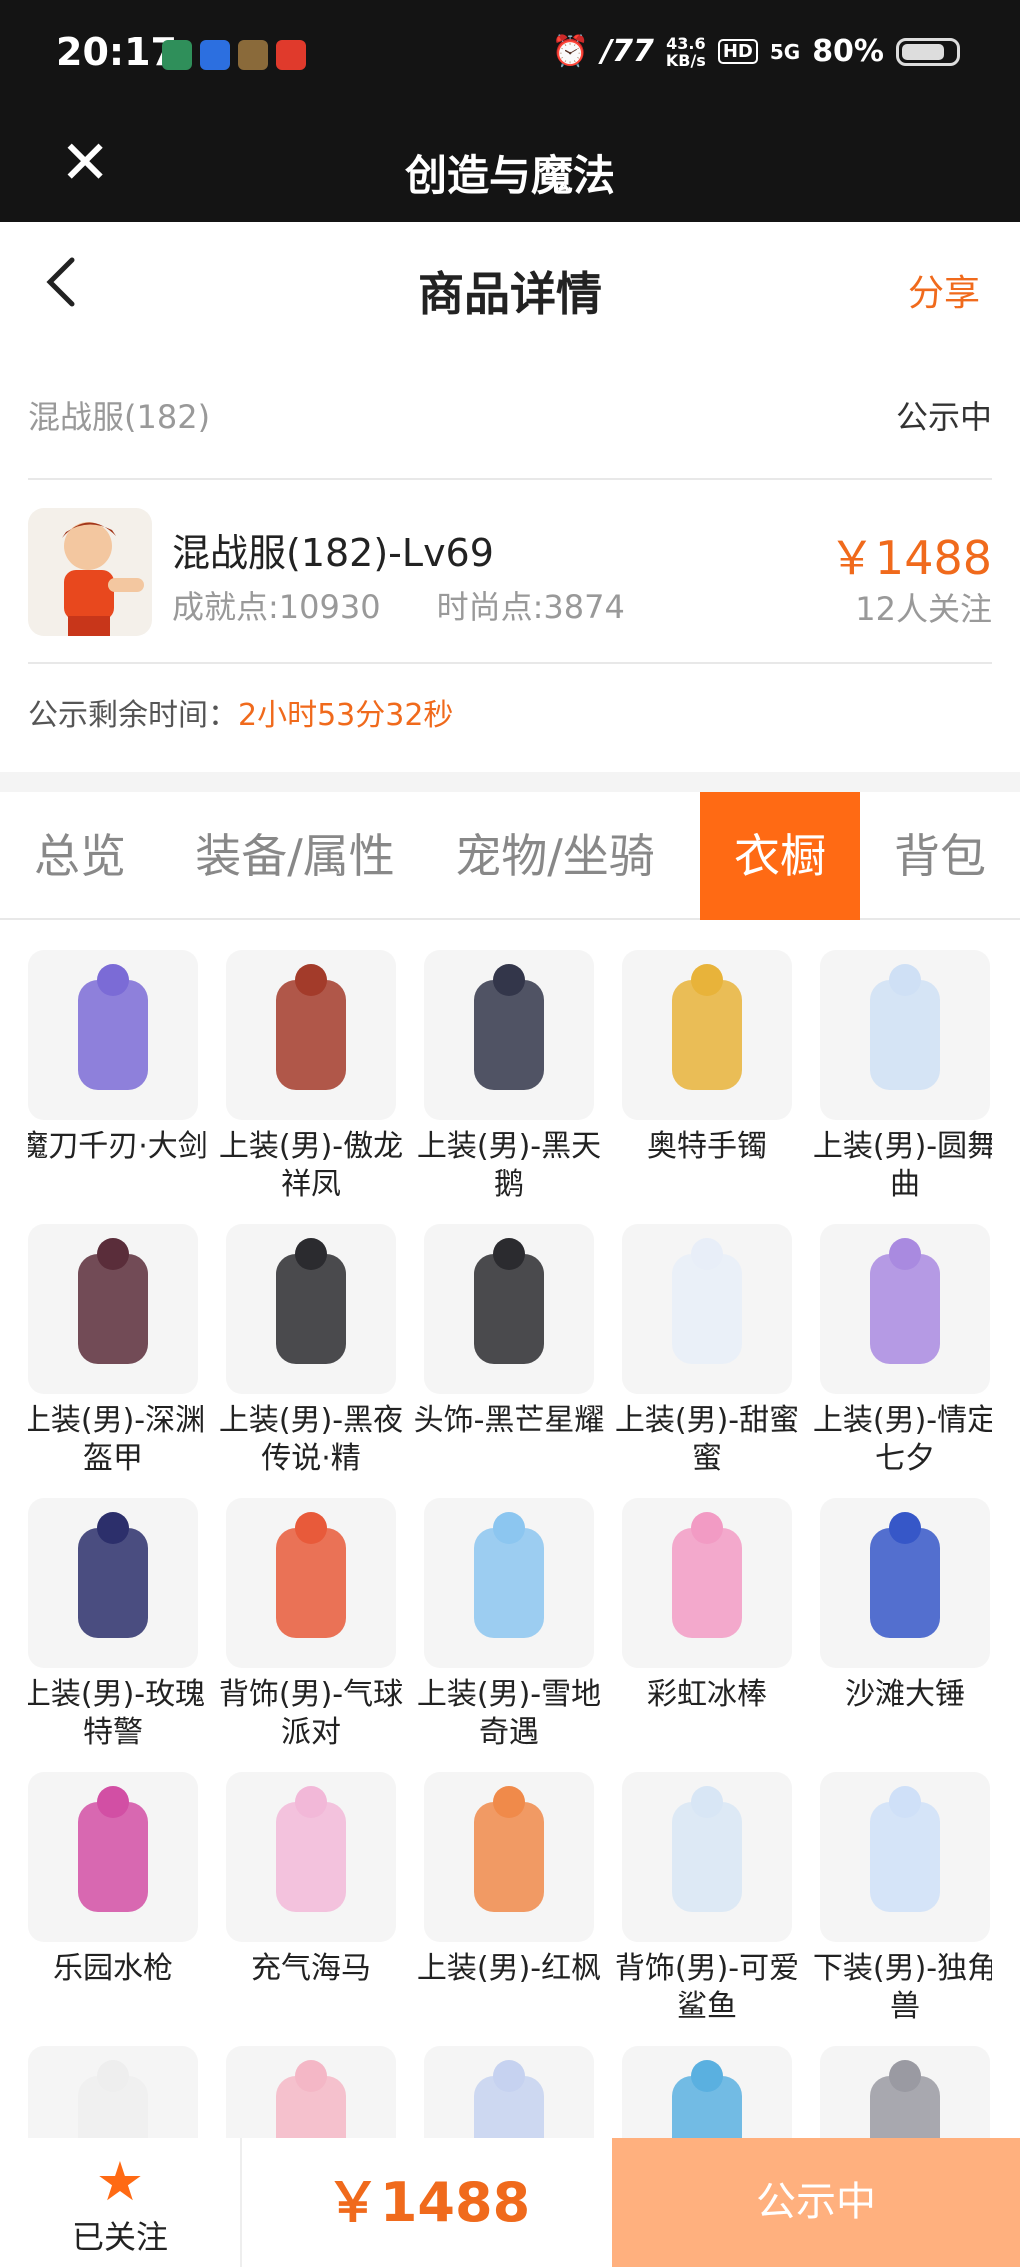 The height and width of the screenshot is (2267, 1020). I want to click on wardrobe-item: 上装(男)-雪地奇遇, so click(509, 1625).